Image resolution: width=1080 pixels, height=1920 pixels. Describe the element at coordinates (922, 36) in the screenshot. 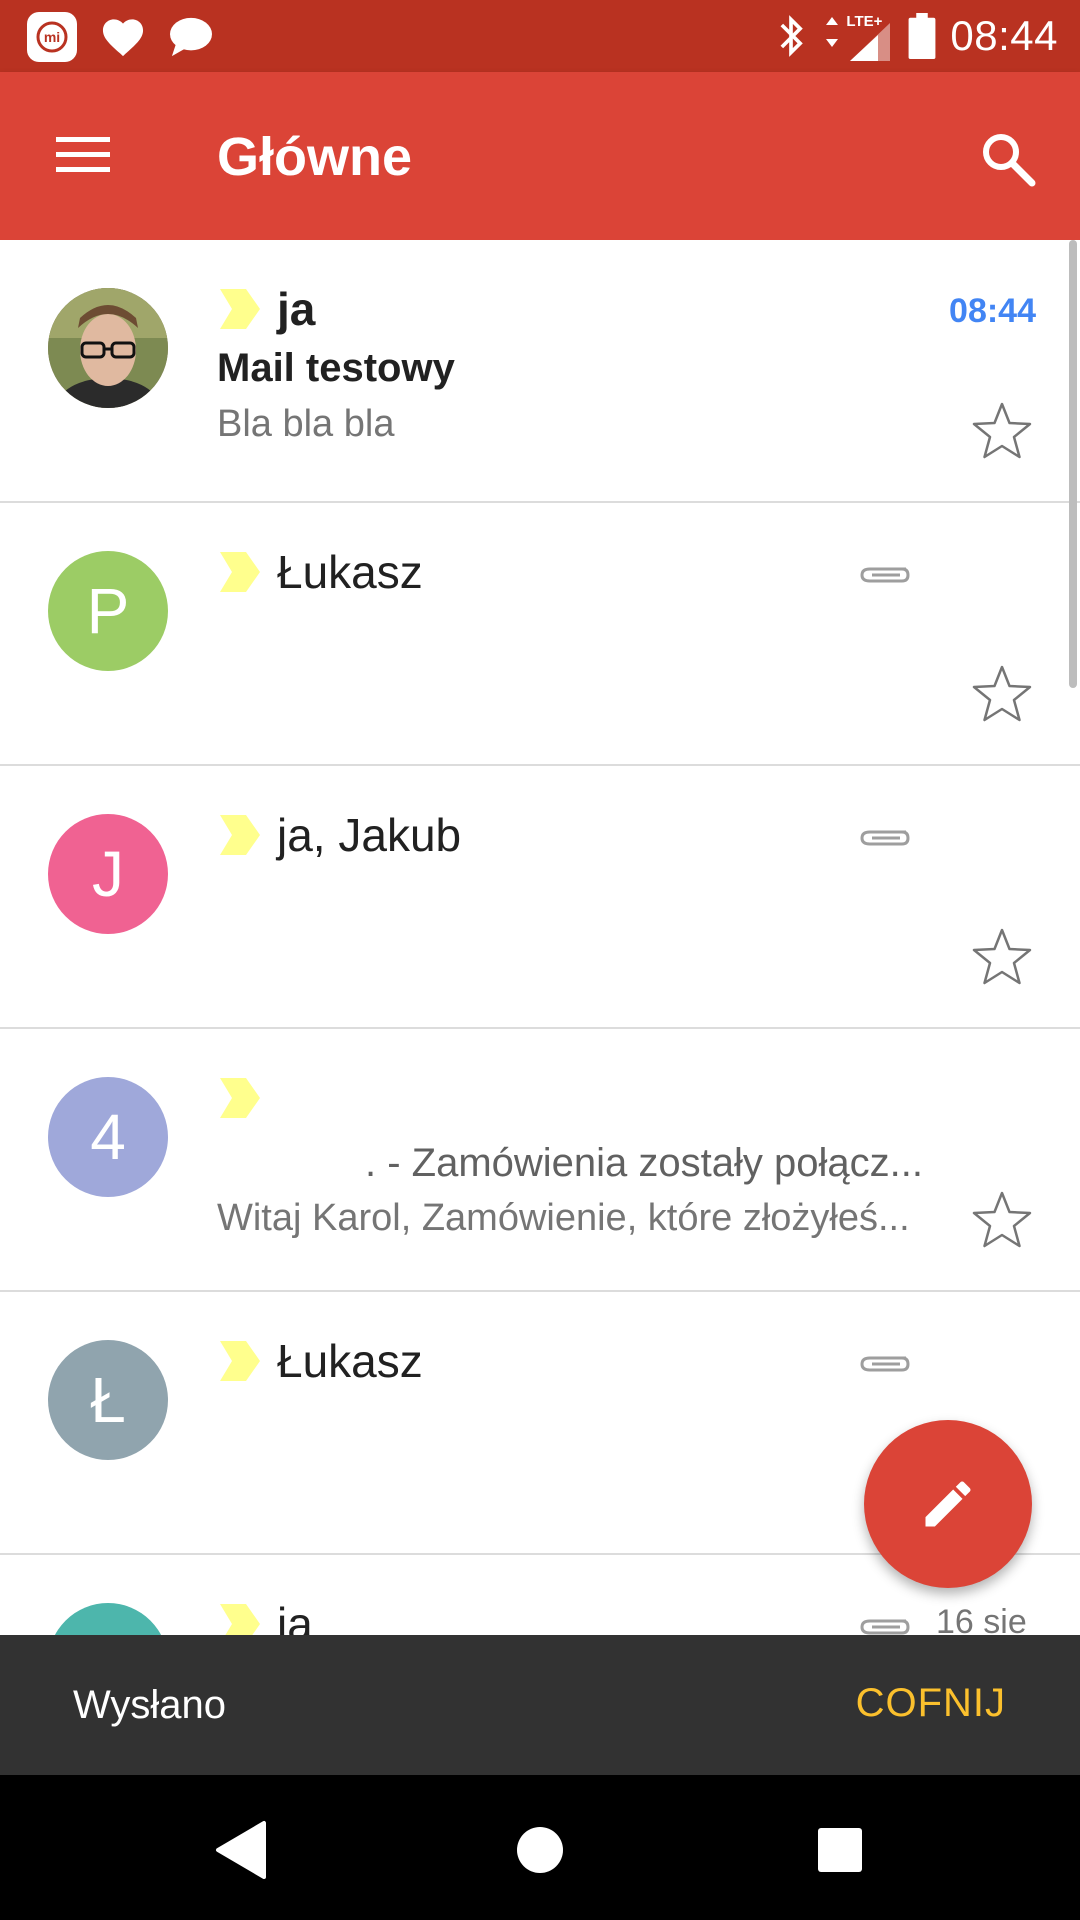

I see `battery-icon` at that location.